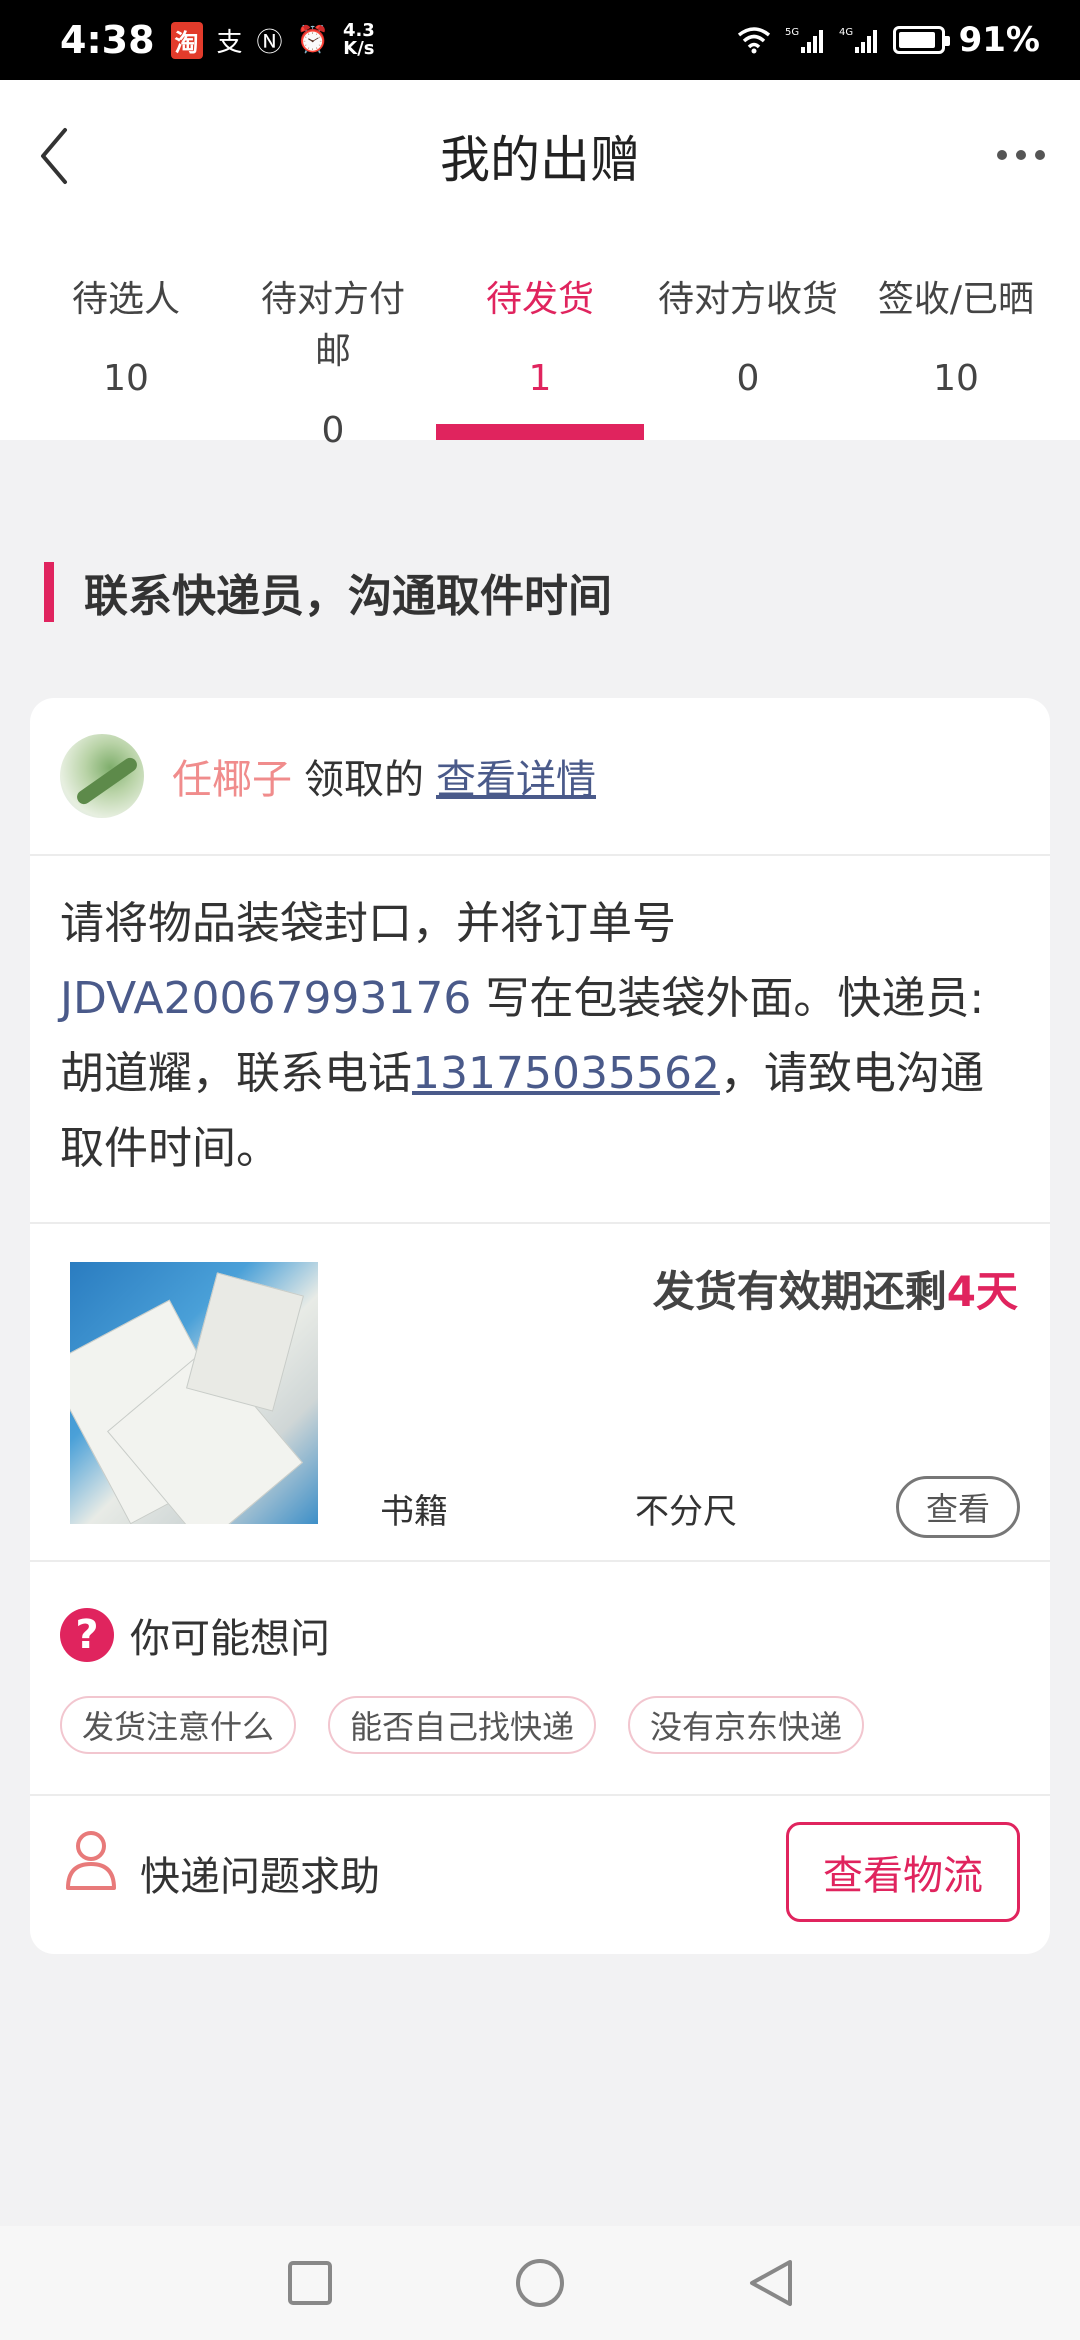 Image resolution: width=1080 pixels, height=2340 pixels. I want to click on tab-label: 待发货, so click(539, 299).